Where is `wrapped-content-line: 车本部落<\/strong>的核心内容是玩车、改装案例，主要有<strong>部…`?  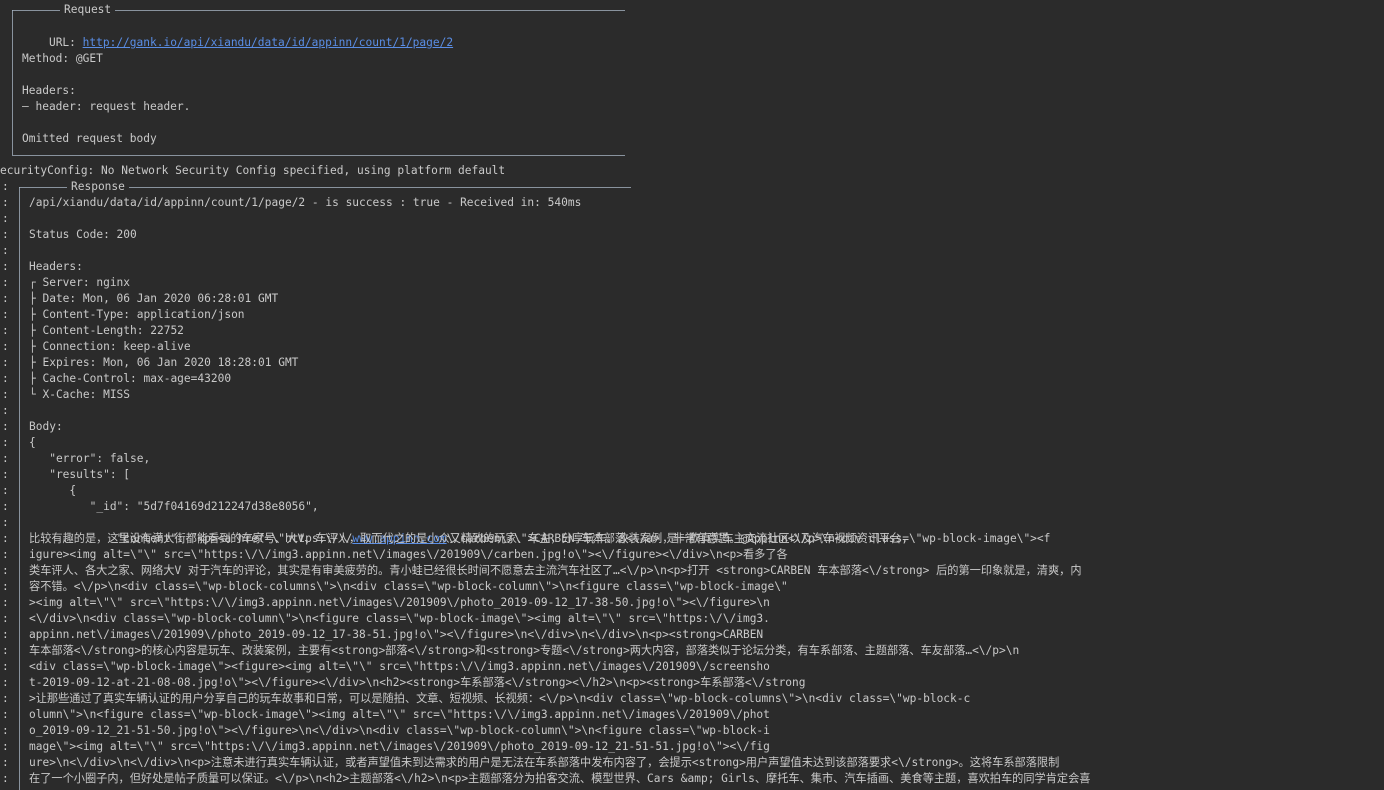 wrapped-content-line: 车本部落<\/strong>的核心内容是玩车、改装案例，主要有<strong>部… is located at coordinates (524, 650).